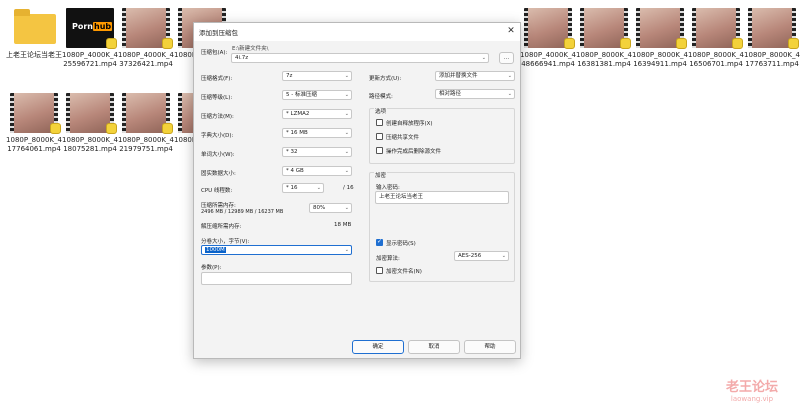 This screenshot has height=410, width=800. I want to click on file-label: 1080P_8000K_416394911.mp4, so click(660, 59).